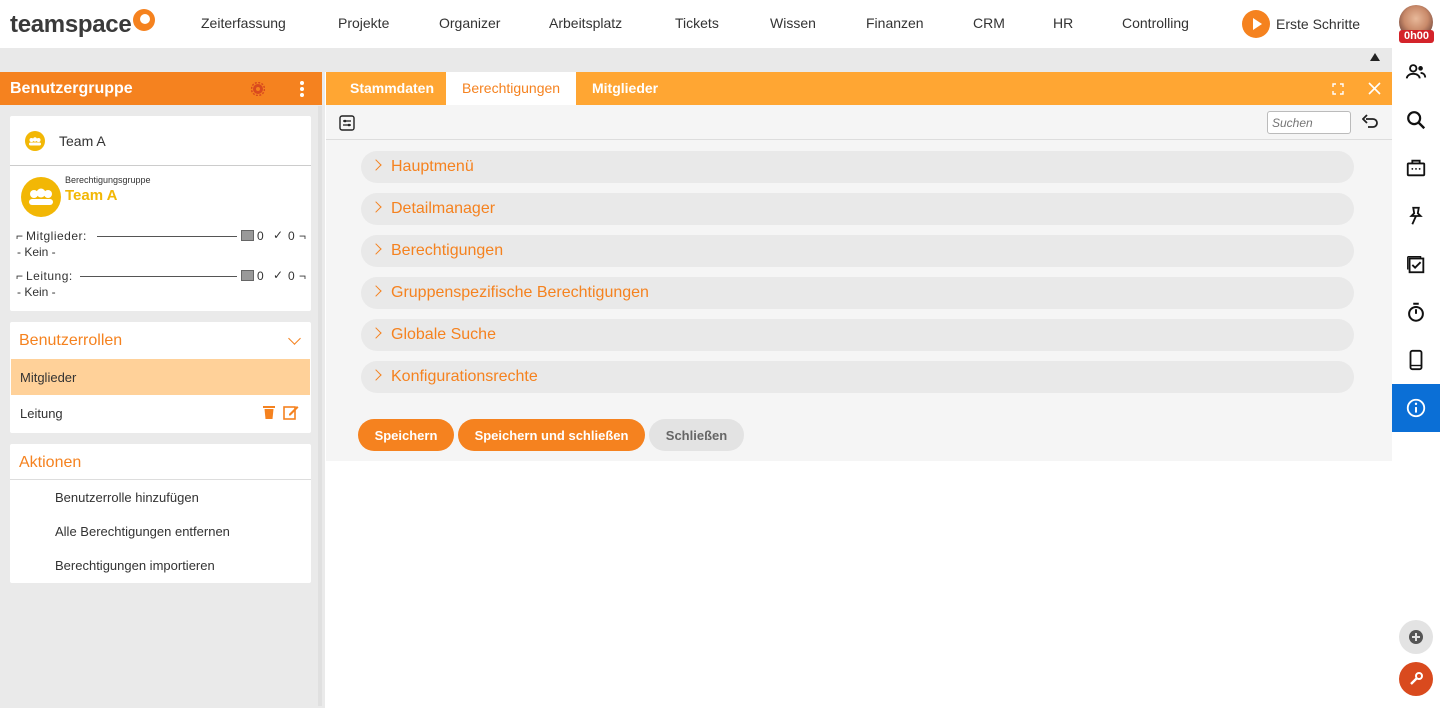 This screenshot has height=708, width=1440. Describe the element at coordinates (520, 292) in the screenshot. I see `section-label: Gruppenspezifische Berechtigungen` at that location.